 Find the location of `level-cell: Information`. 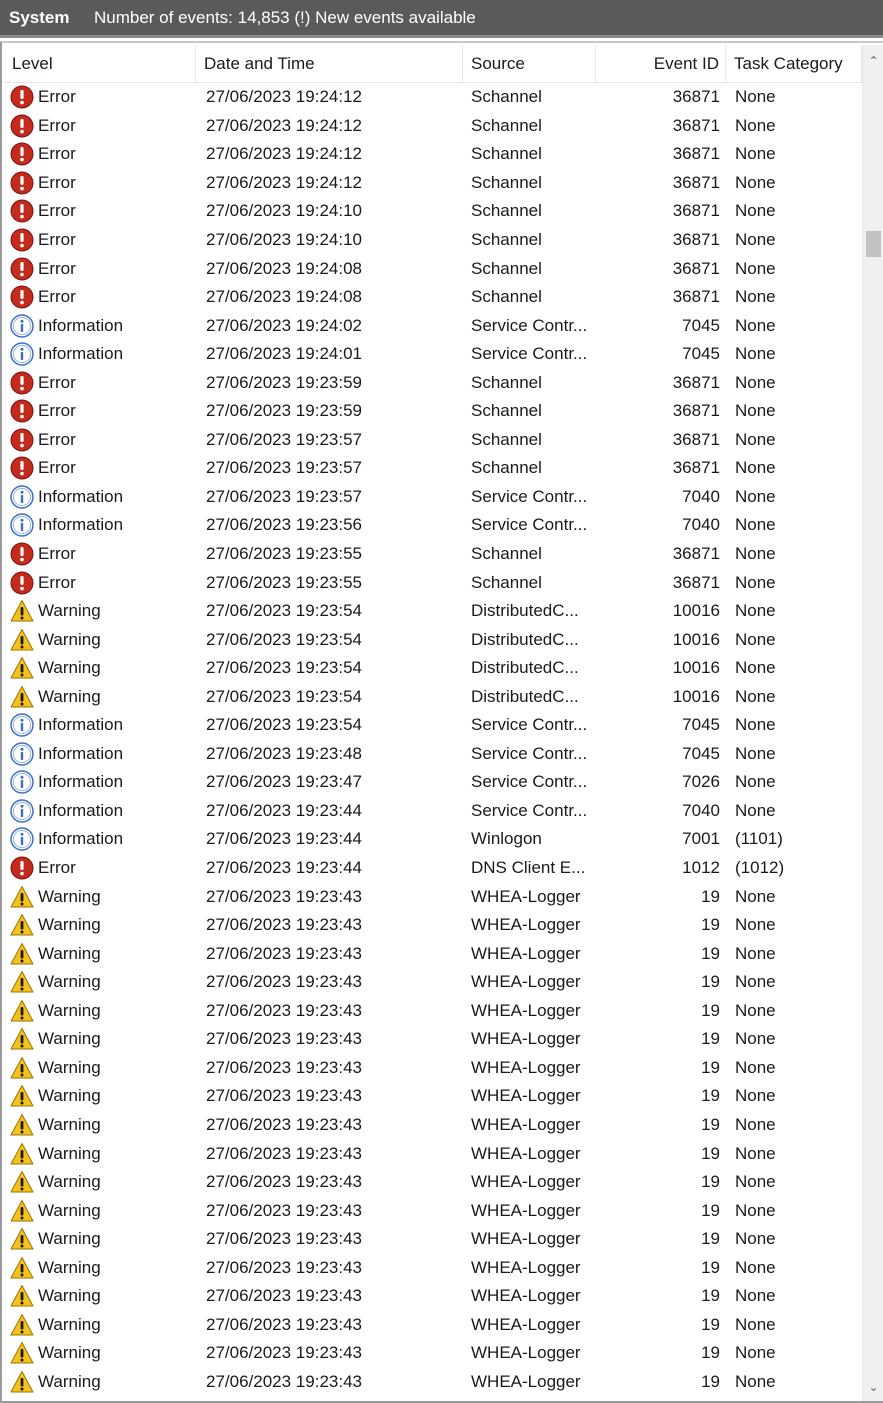

level-cell: Information is located at coordinates (100, 782).